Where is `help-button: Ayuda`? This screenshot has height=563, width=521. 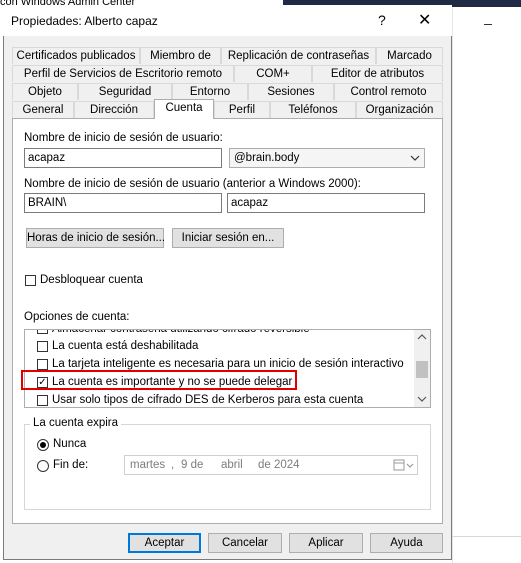
help-button: Ayuda is located at coordinates (406, 543).